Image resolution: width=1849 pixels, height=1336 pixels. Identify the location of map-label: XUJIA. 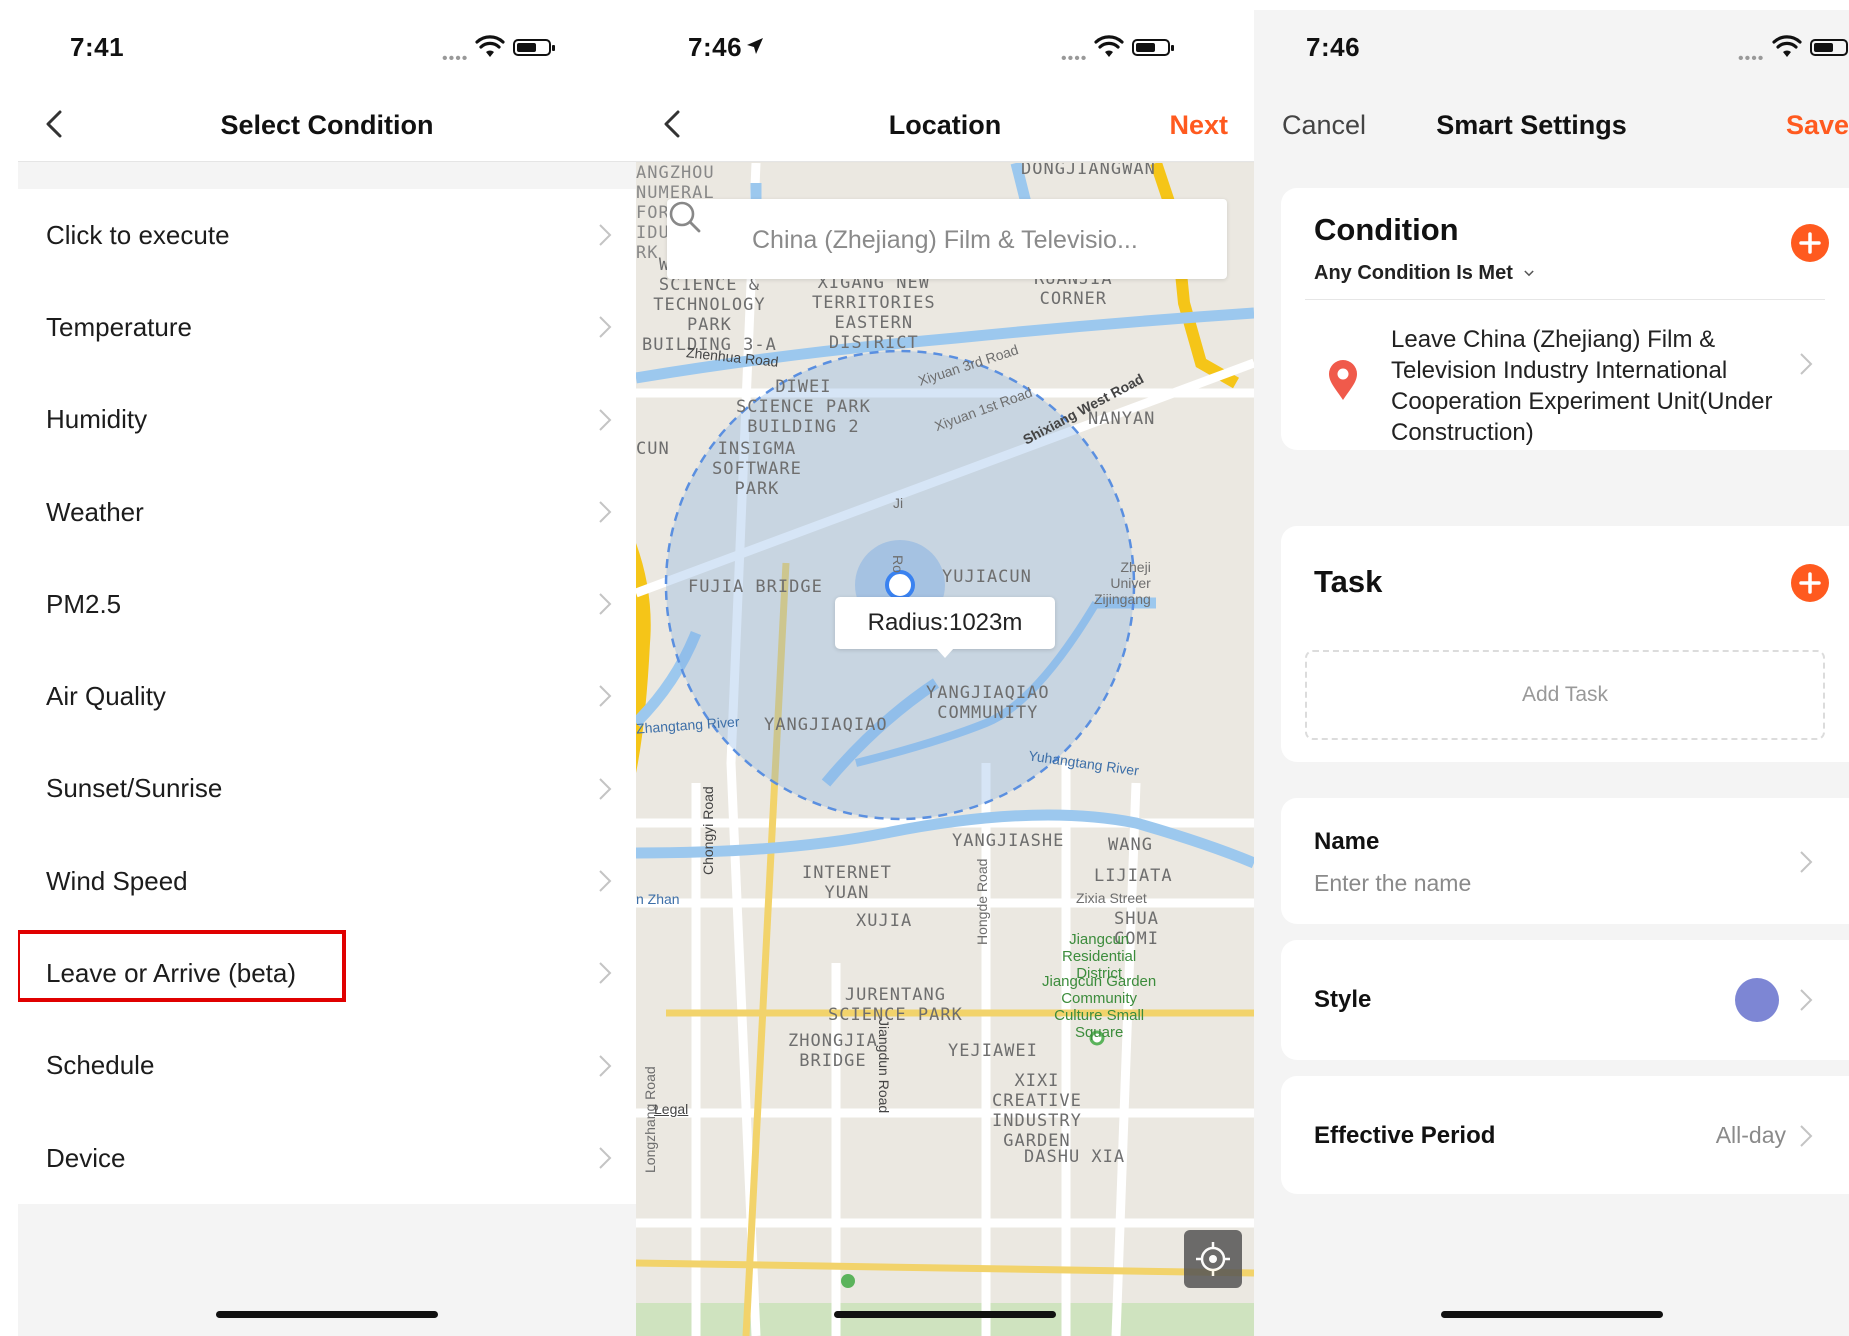
(884, 921).